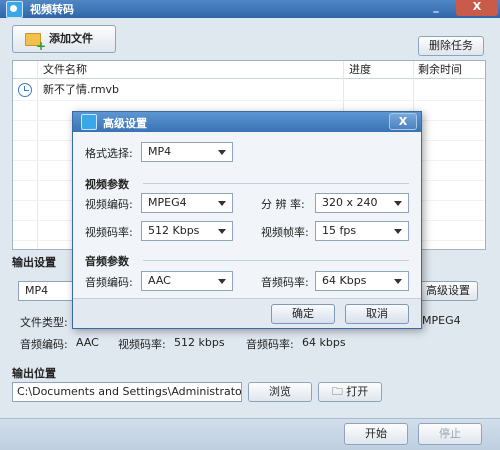  Describe the element at coordinates (303, 314) in the screenshot. I see `ok-button: 确定` at that location.